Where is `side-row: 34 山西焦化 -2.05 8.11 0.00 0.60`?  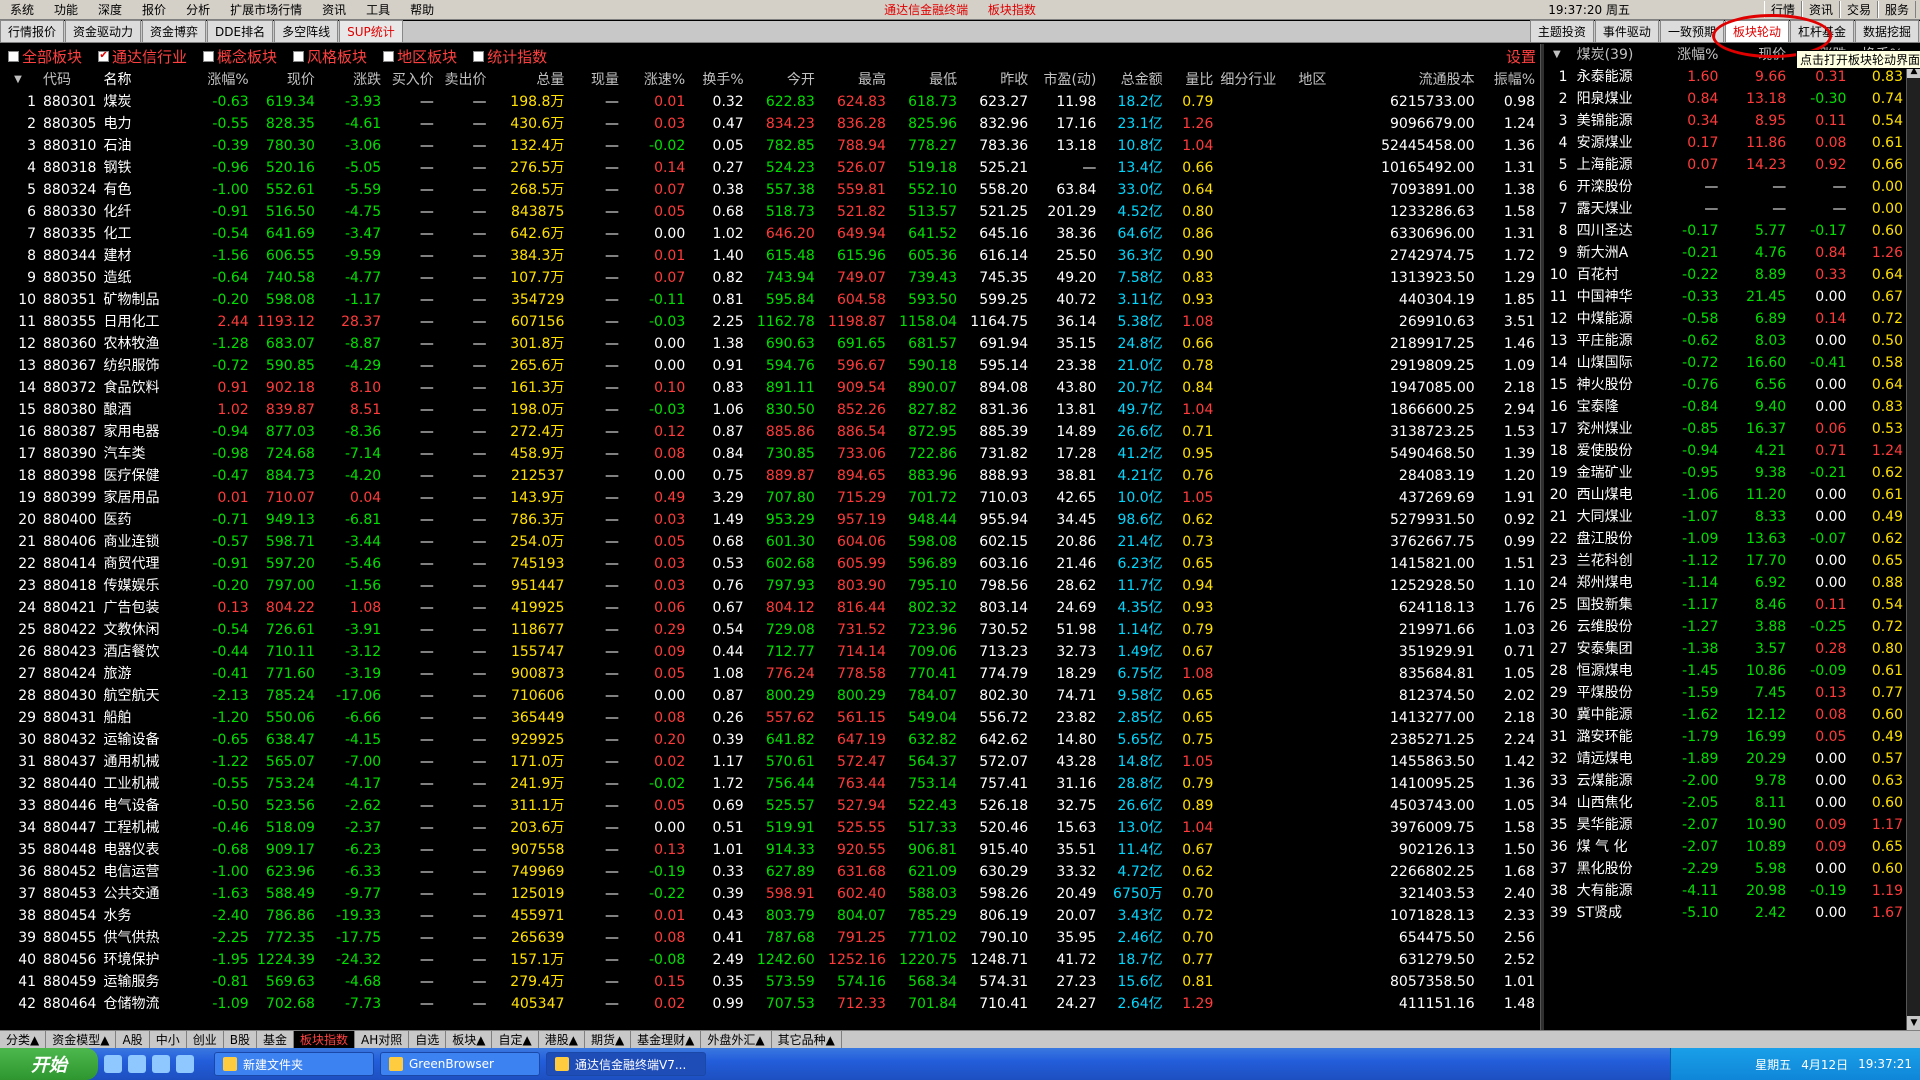
side-row: 34 山西焦化 -2.05 8.11 0.00 0.60 is located at coordinates (1726, 803).